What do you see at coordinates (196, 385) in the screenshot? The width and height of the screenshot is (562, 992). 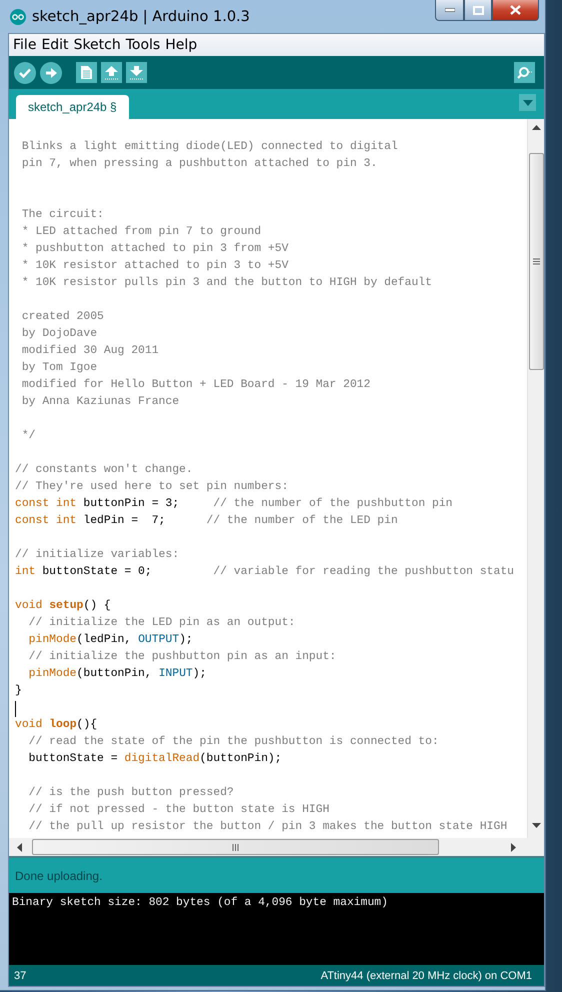 I see `code-line: modified for Hello Button + LED Board - 19 Mar 2012` at bounding box center [196, 385].